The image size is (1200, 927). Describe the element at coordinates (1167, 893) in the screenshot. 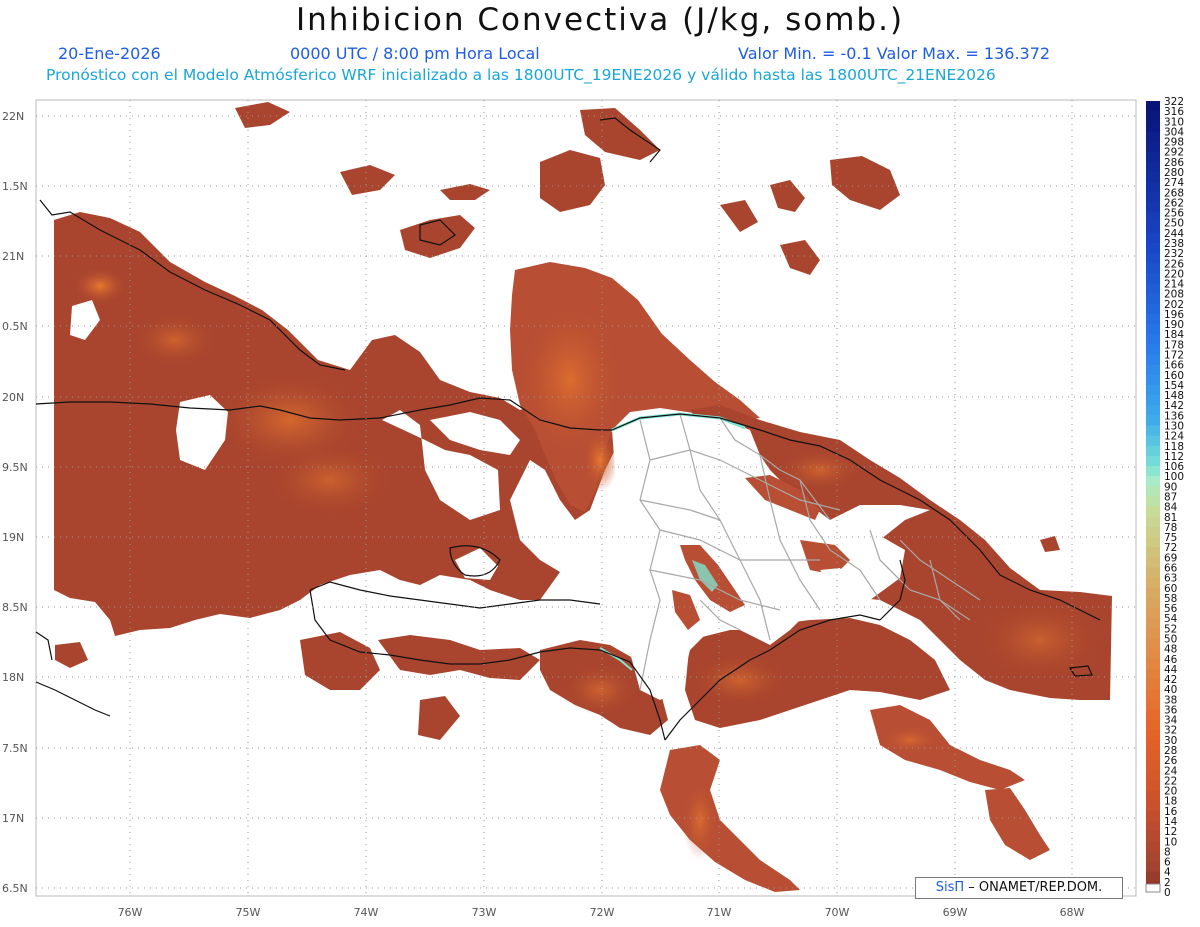

I see `colorbar-label: 0` at that location.